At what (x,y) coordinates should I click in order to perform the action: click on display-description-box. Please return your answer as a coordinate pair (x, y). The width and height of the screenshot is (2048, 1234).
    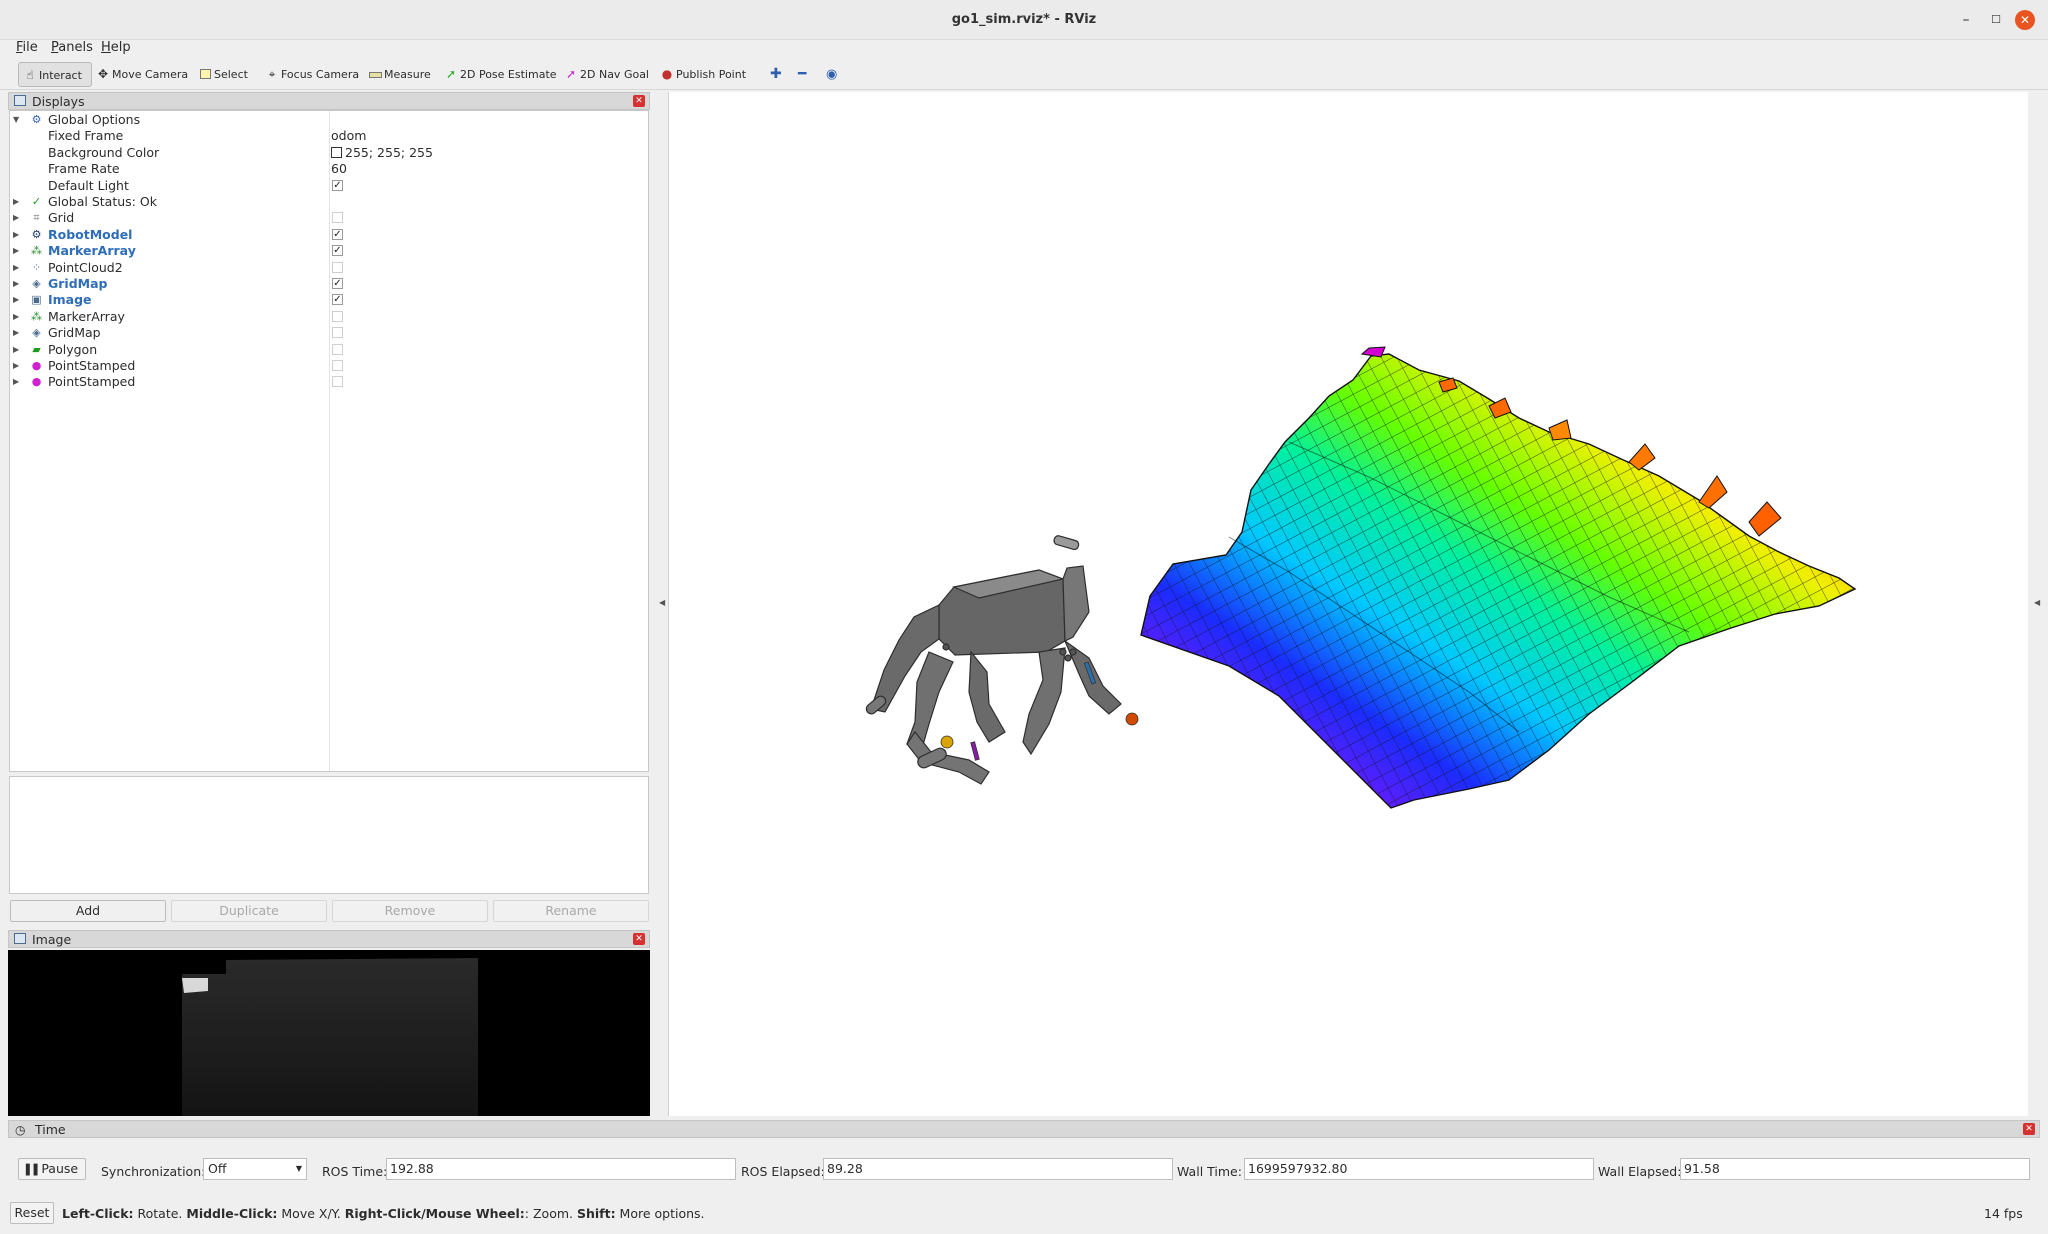
    Looking at the image, I should click on (329, 835).